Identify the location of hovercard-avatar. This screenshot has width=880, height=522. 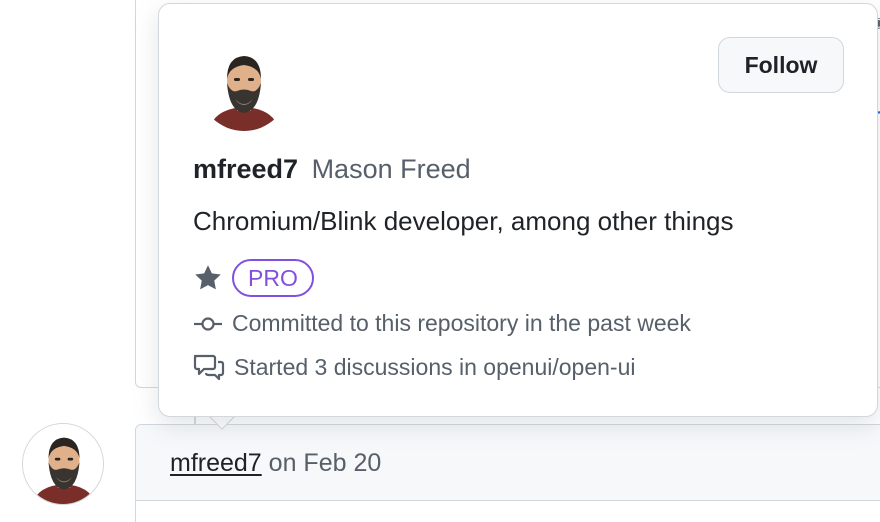
(244, 86).